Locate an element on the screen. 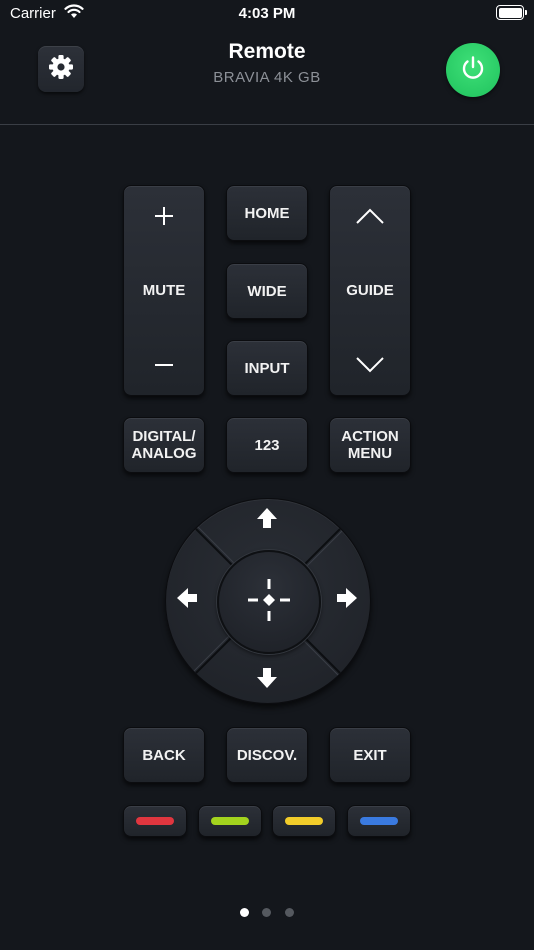 This screenshot has width=534, height=950. green-button is located at coordinates (230, 821).